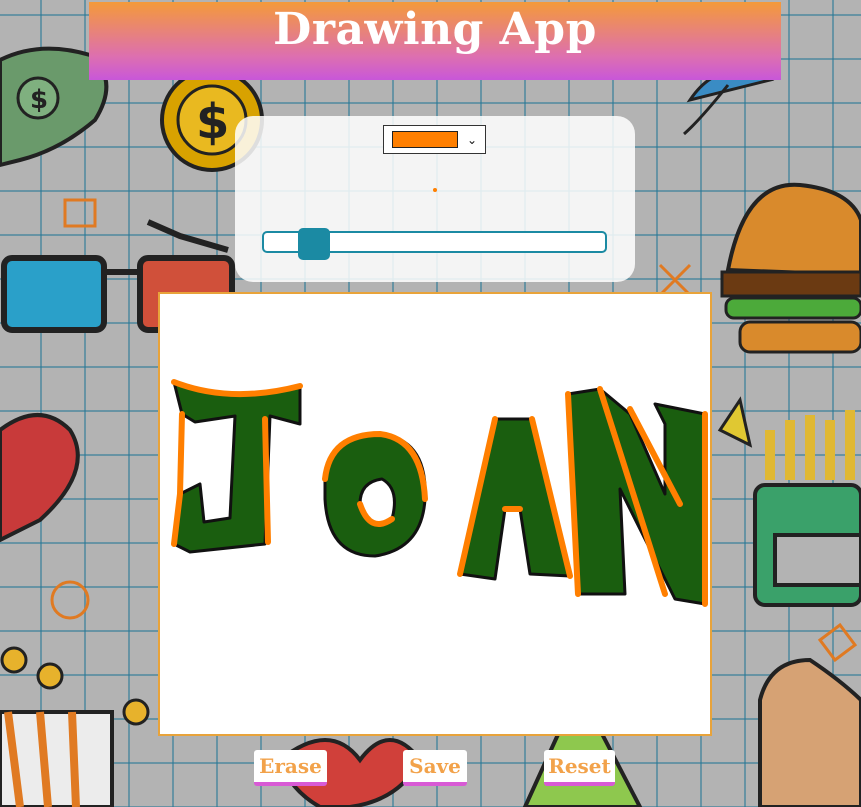 The height and width of the screenshot is (807, 861). I want to click on brush-size-slider, so click(434, 244).